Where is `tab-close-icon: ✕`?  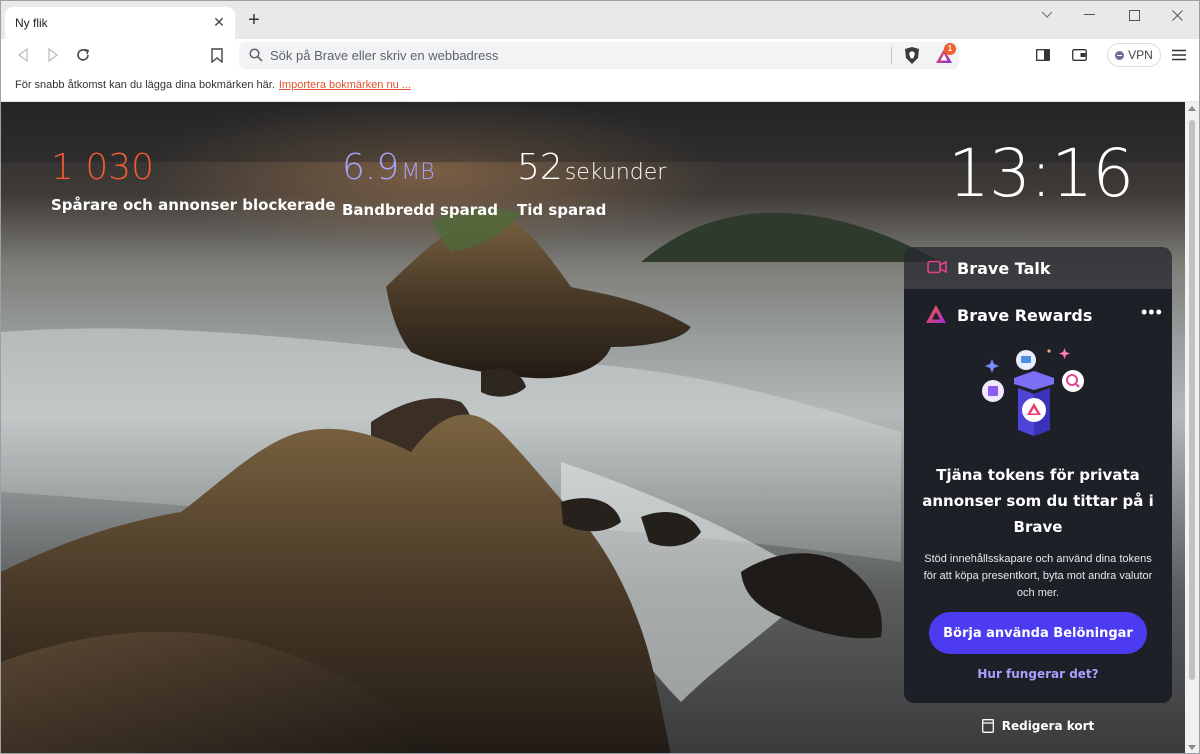 tab-close-icon: ✕ is located at coordinates (219, 22).